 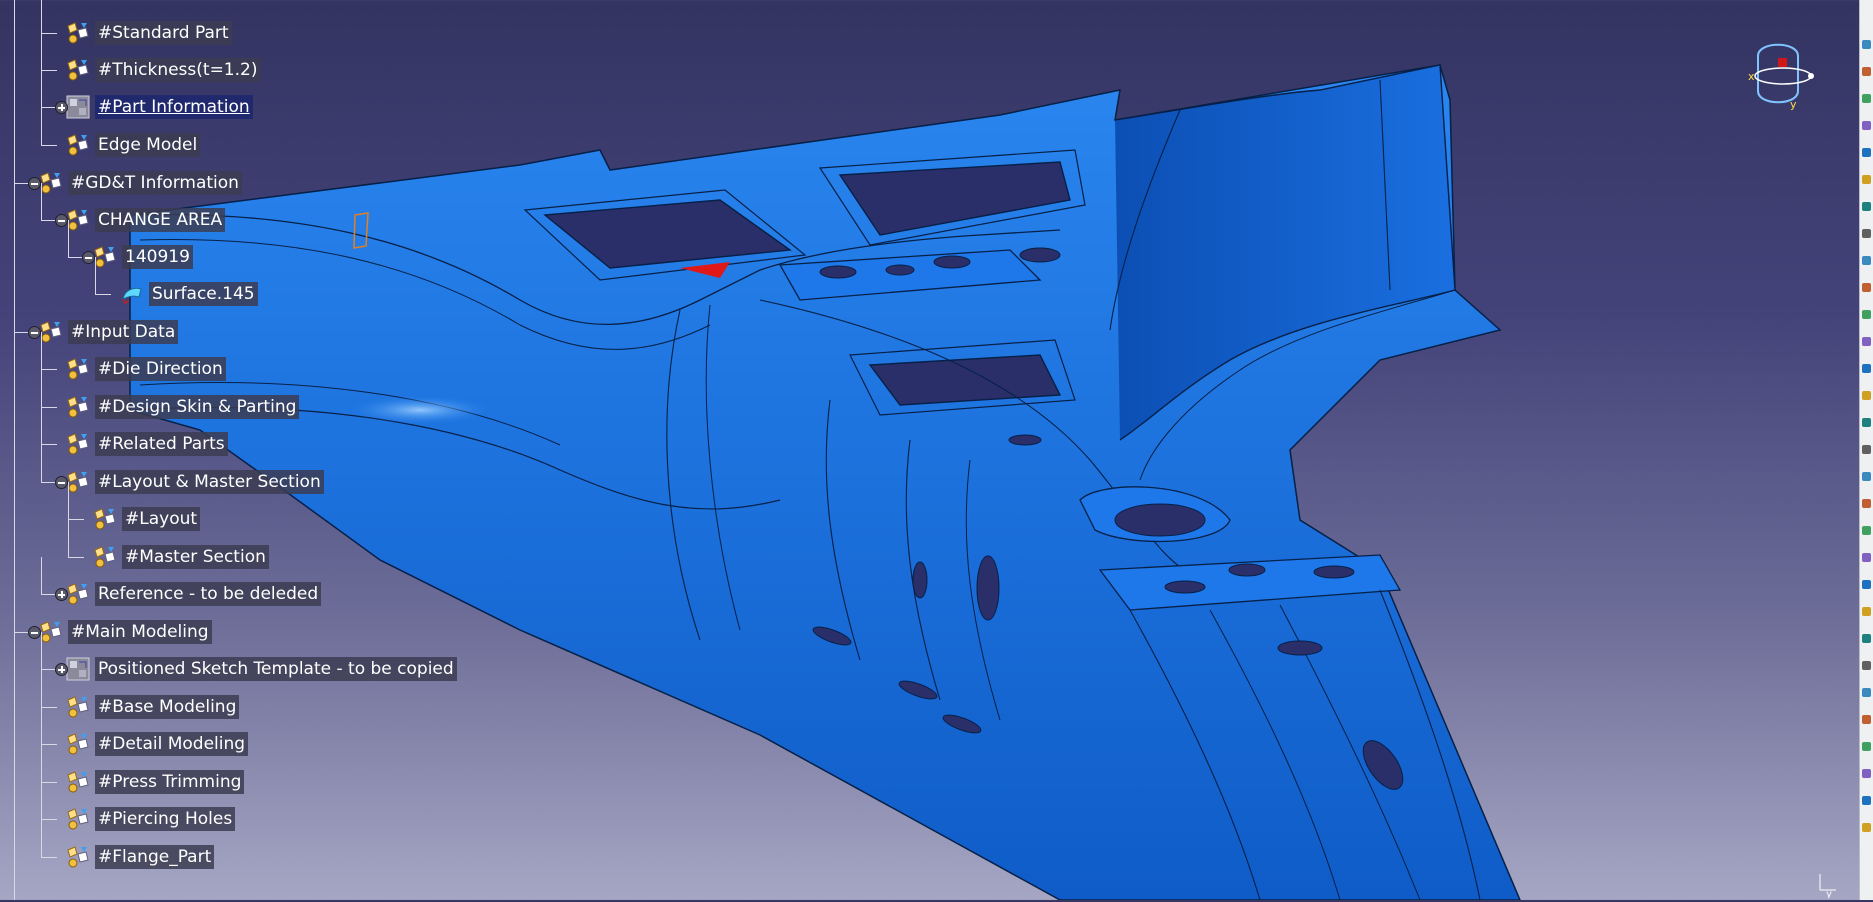 I want to click on tree-node: #Flange_Part, so click(x=140, y=857).